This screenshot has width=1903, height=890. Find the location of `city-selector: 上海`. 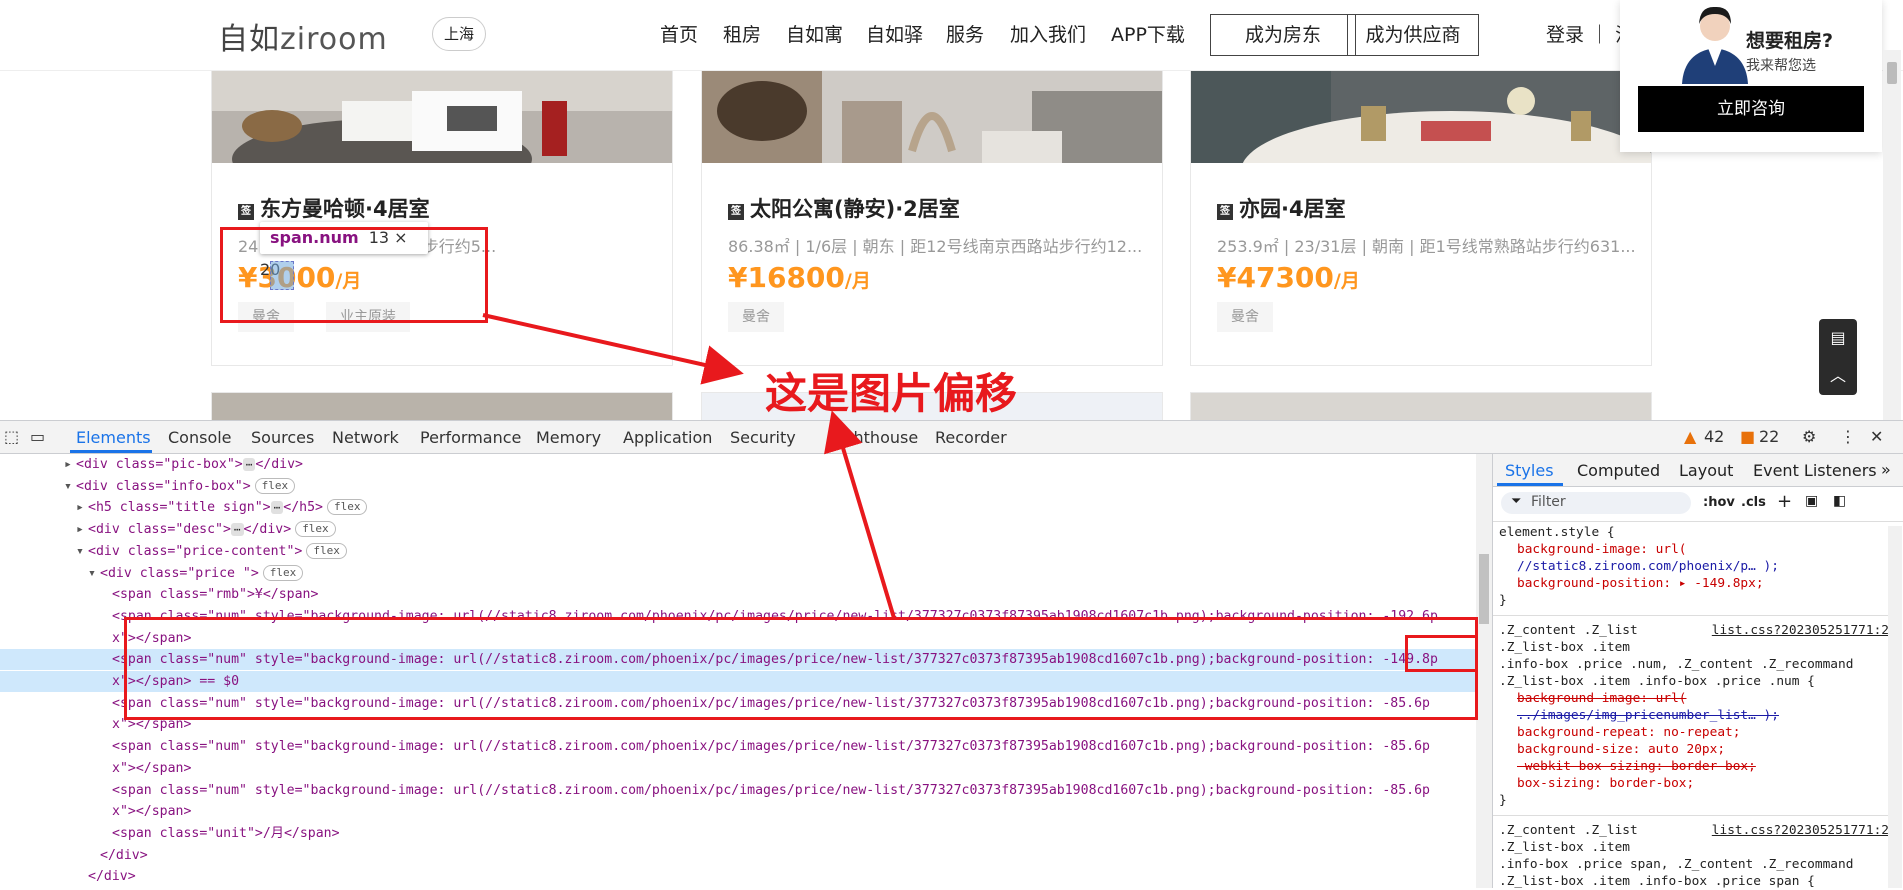

city-selector: 上海 is located at coordinates (459, 34).